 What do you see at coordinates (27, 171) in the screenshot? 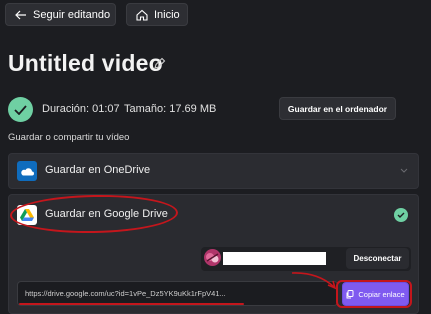
I see `onedrive-icon` at bounding box center [27, 171].